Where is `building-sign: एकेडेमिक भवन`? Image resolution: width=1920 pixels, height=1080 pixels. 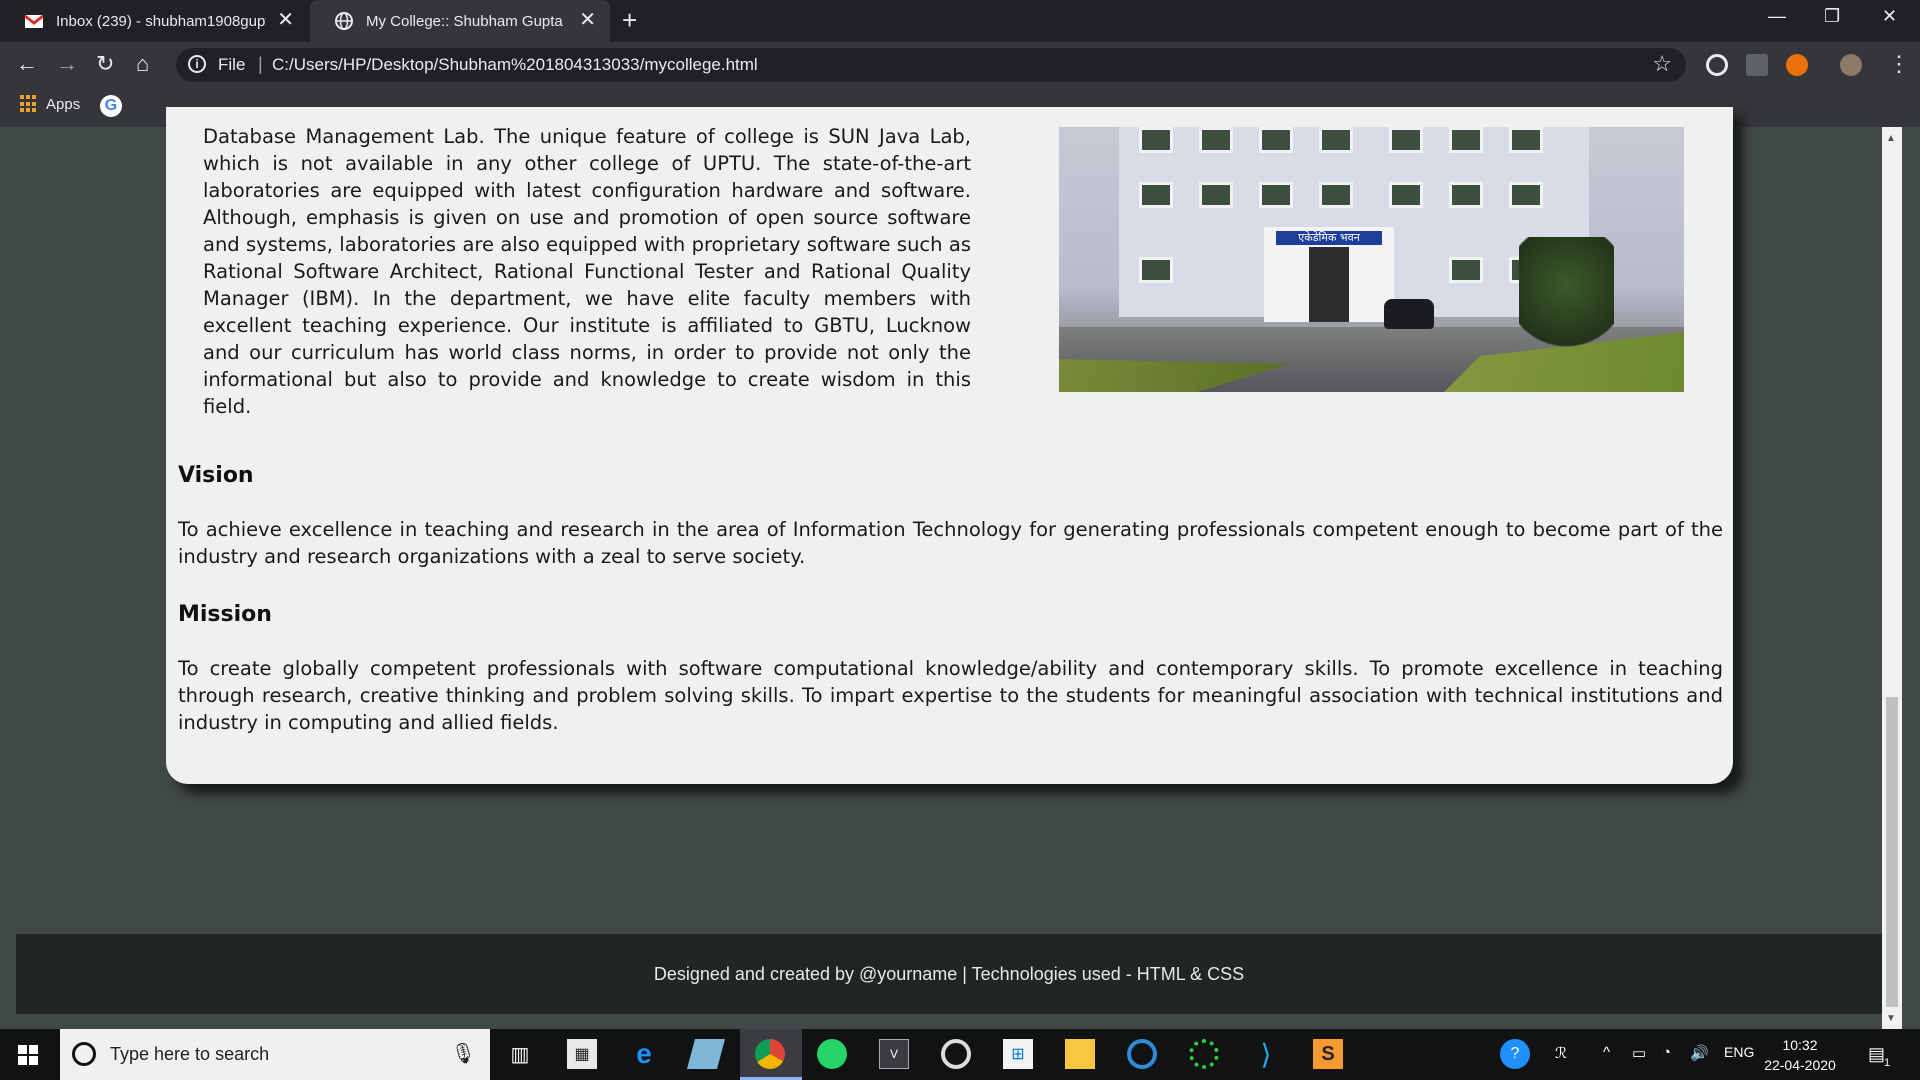
building-sign: एकेडेमिक भवन is located at coordinates (1329, 238).